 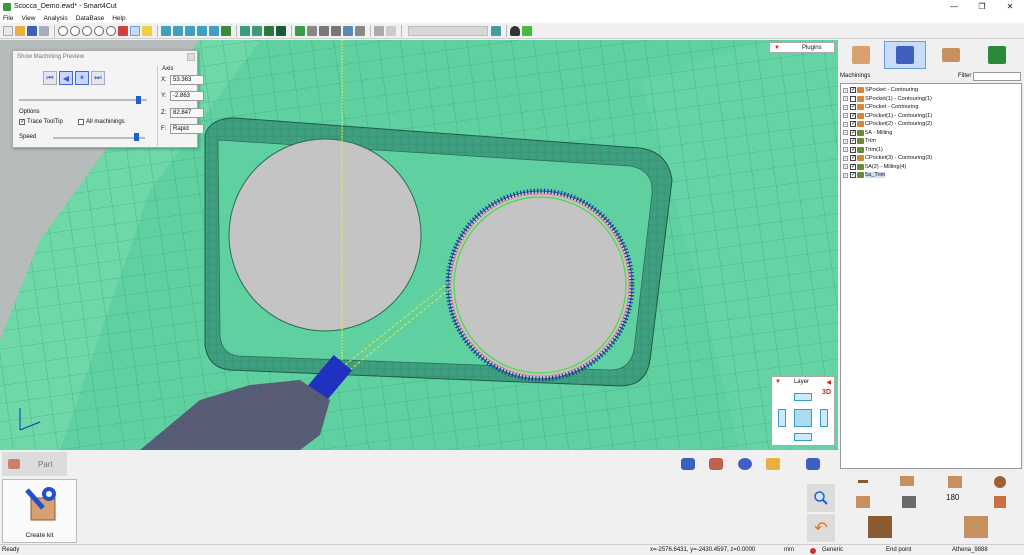 I want to click on speed-track, so click(x=99, y=138).